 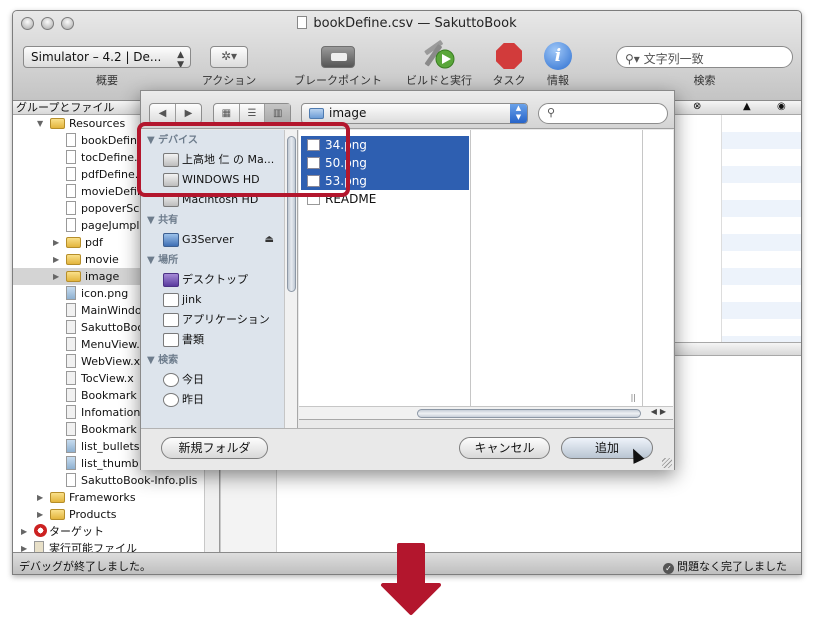 I want to click on tree-item-label: image, so click(x=102, y=276).